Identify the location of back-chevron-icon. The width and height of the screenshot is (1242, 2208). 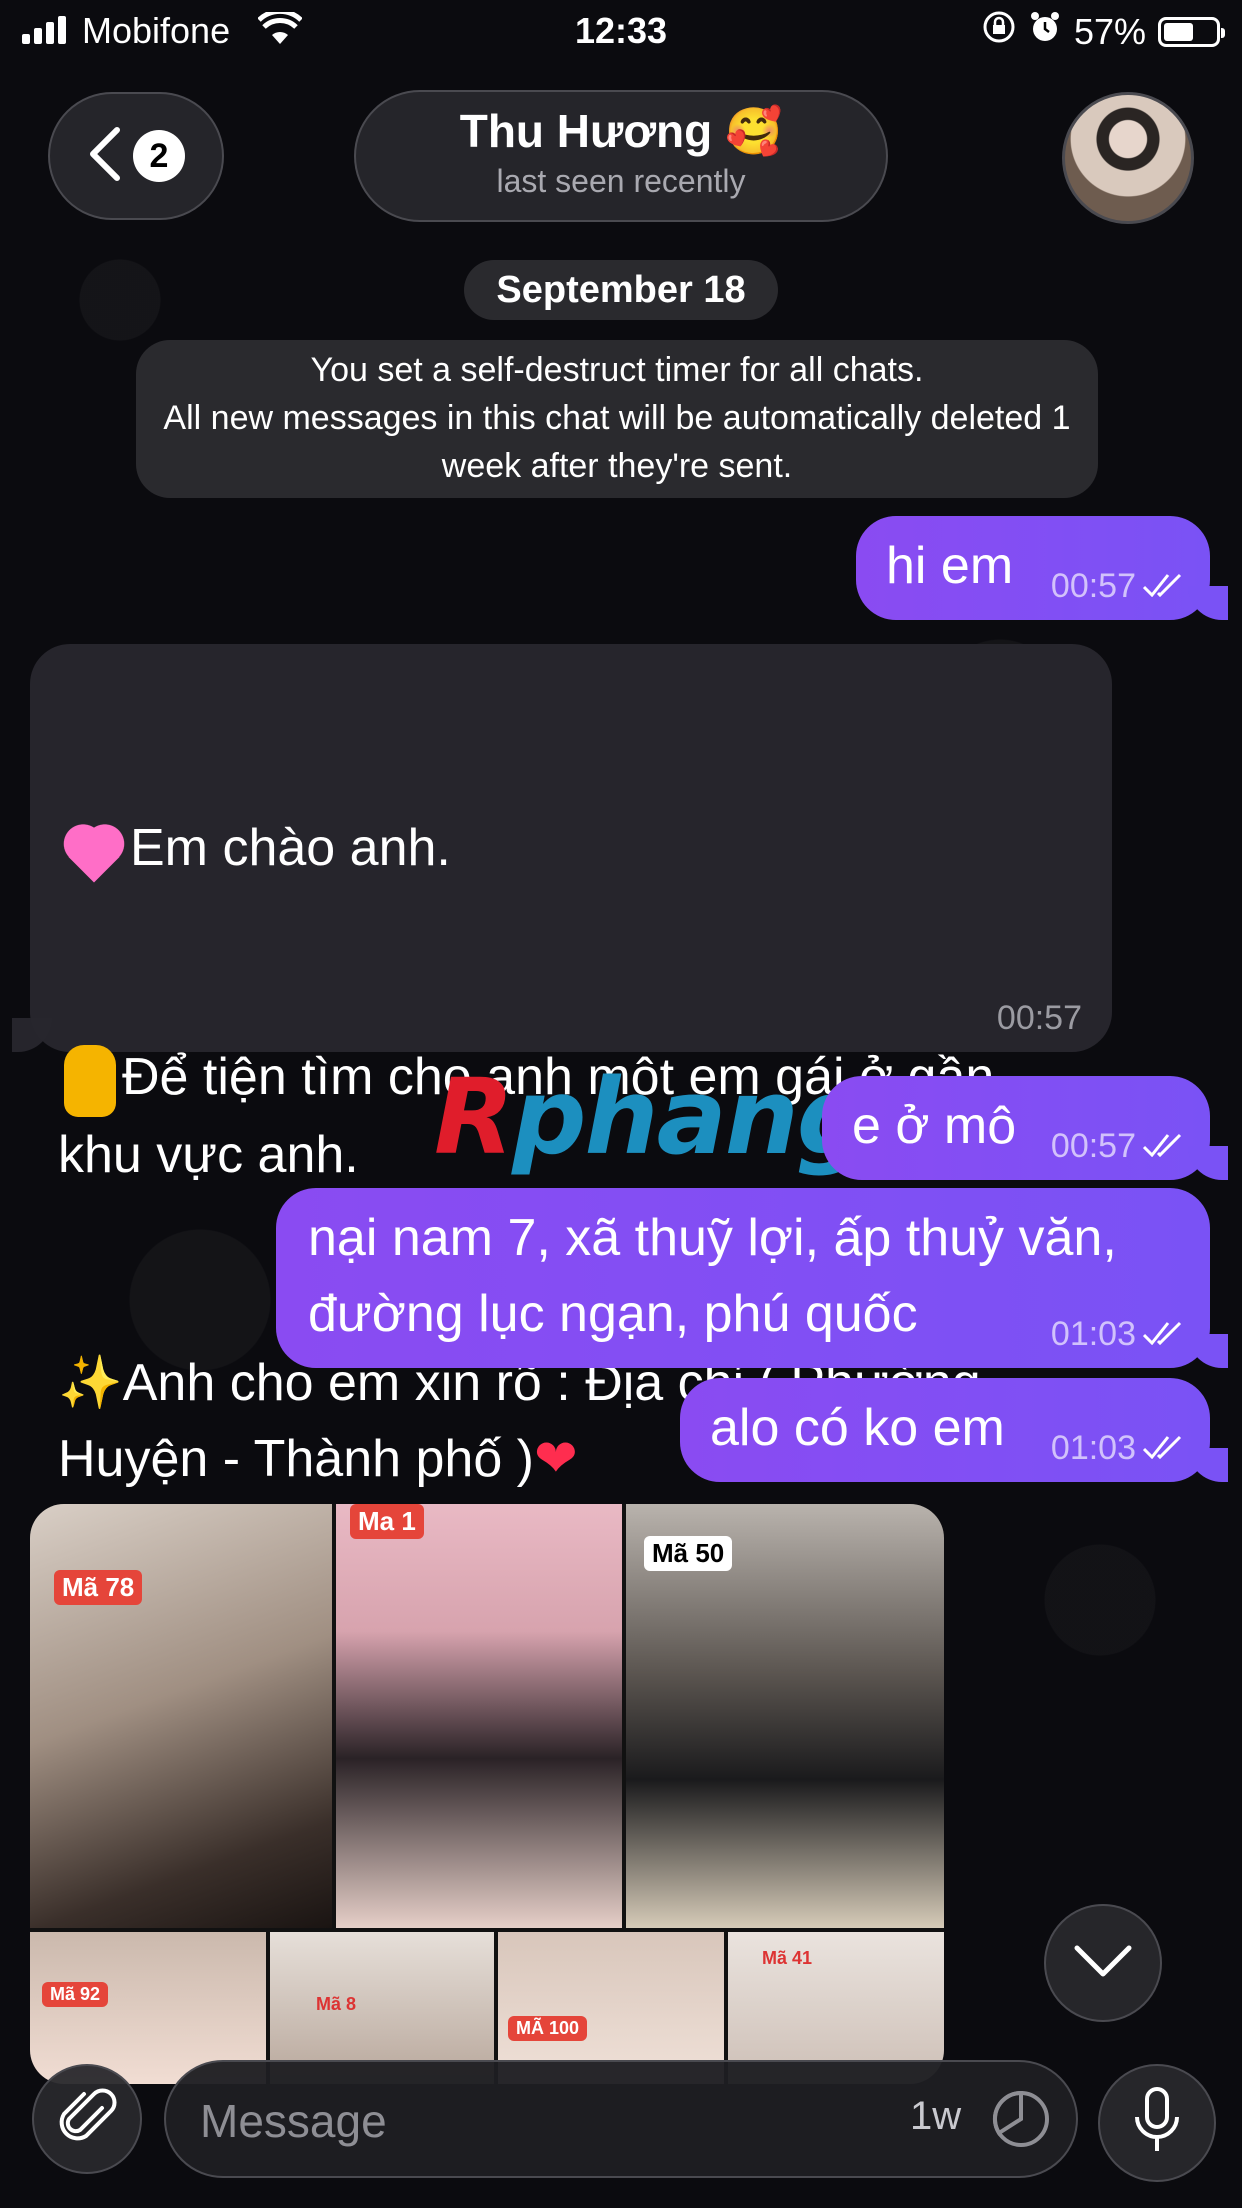
(105, 156).